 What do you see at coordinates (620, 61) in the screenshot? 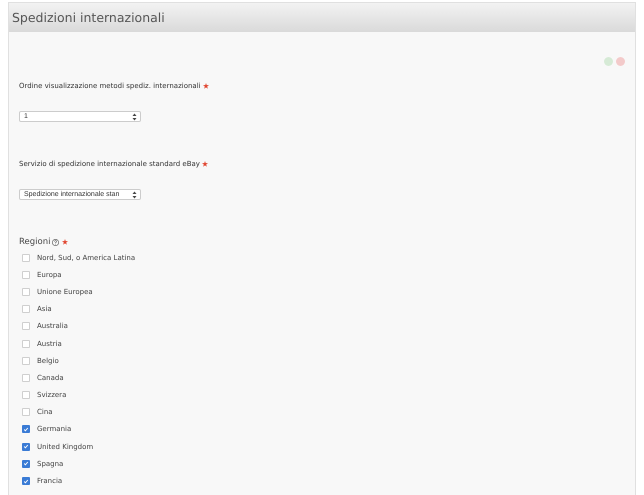
I see `remove-icon` at bounding box center [620, 61].